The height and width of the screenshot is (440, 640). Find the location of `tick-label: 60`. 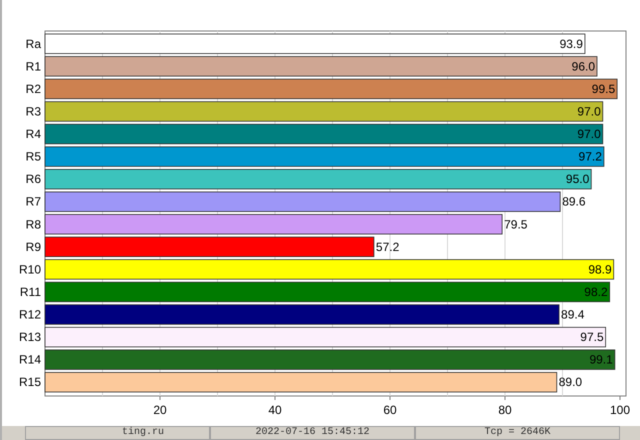

tick-label: 60 is located at coordinates (390, 410).